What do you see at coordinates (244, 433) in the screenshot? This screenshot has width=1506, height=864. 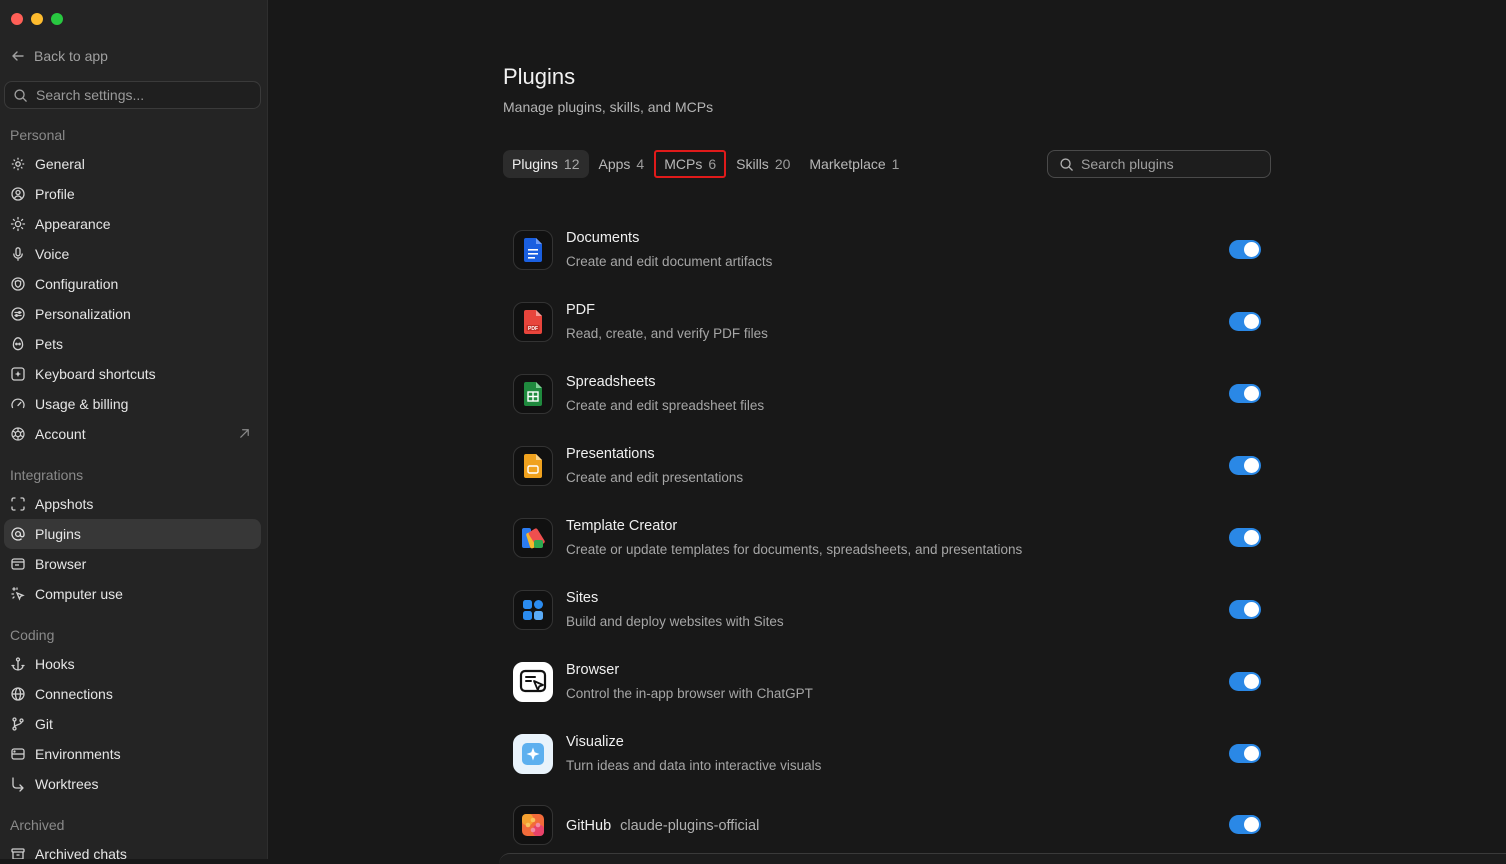 I see `external-link-icon` at bounding box center [244, 433].